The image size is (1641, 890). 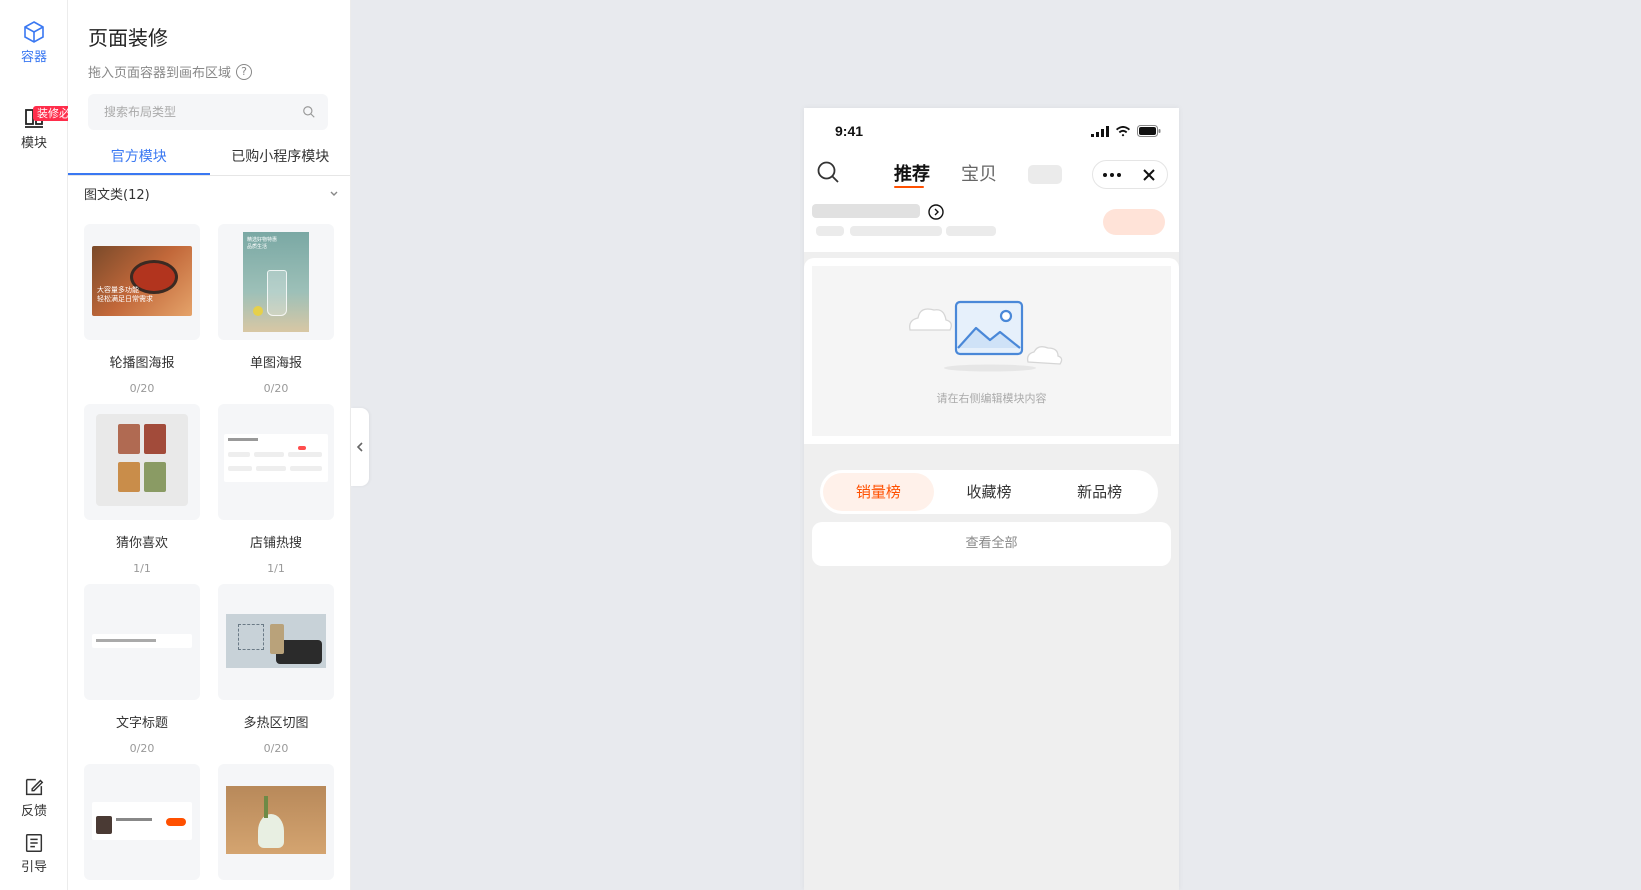 I want to click on module-card-text-title: 文字标题 0/20, so click(x=142, y=669).